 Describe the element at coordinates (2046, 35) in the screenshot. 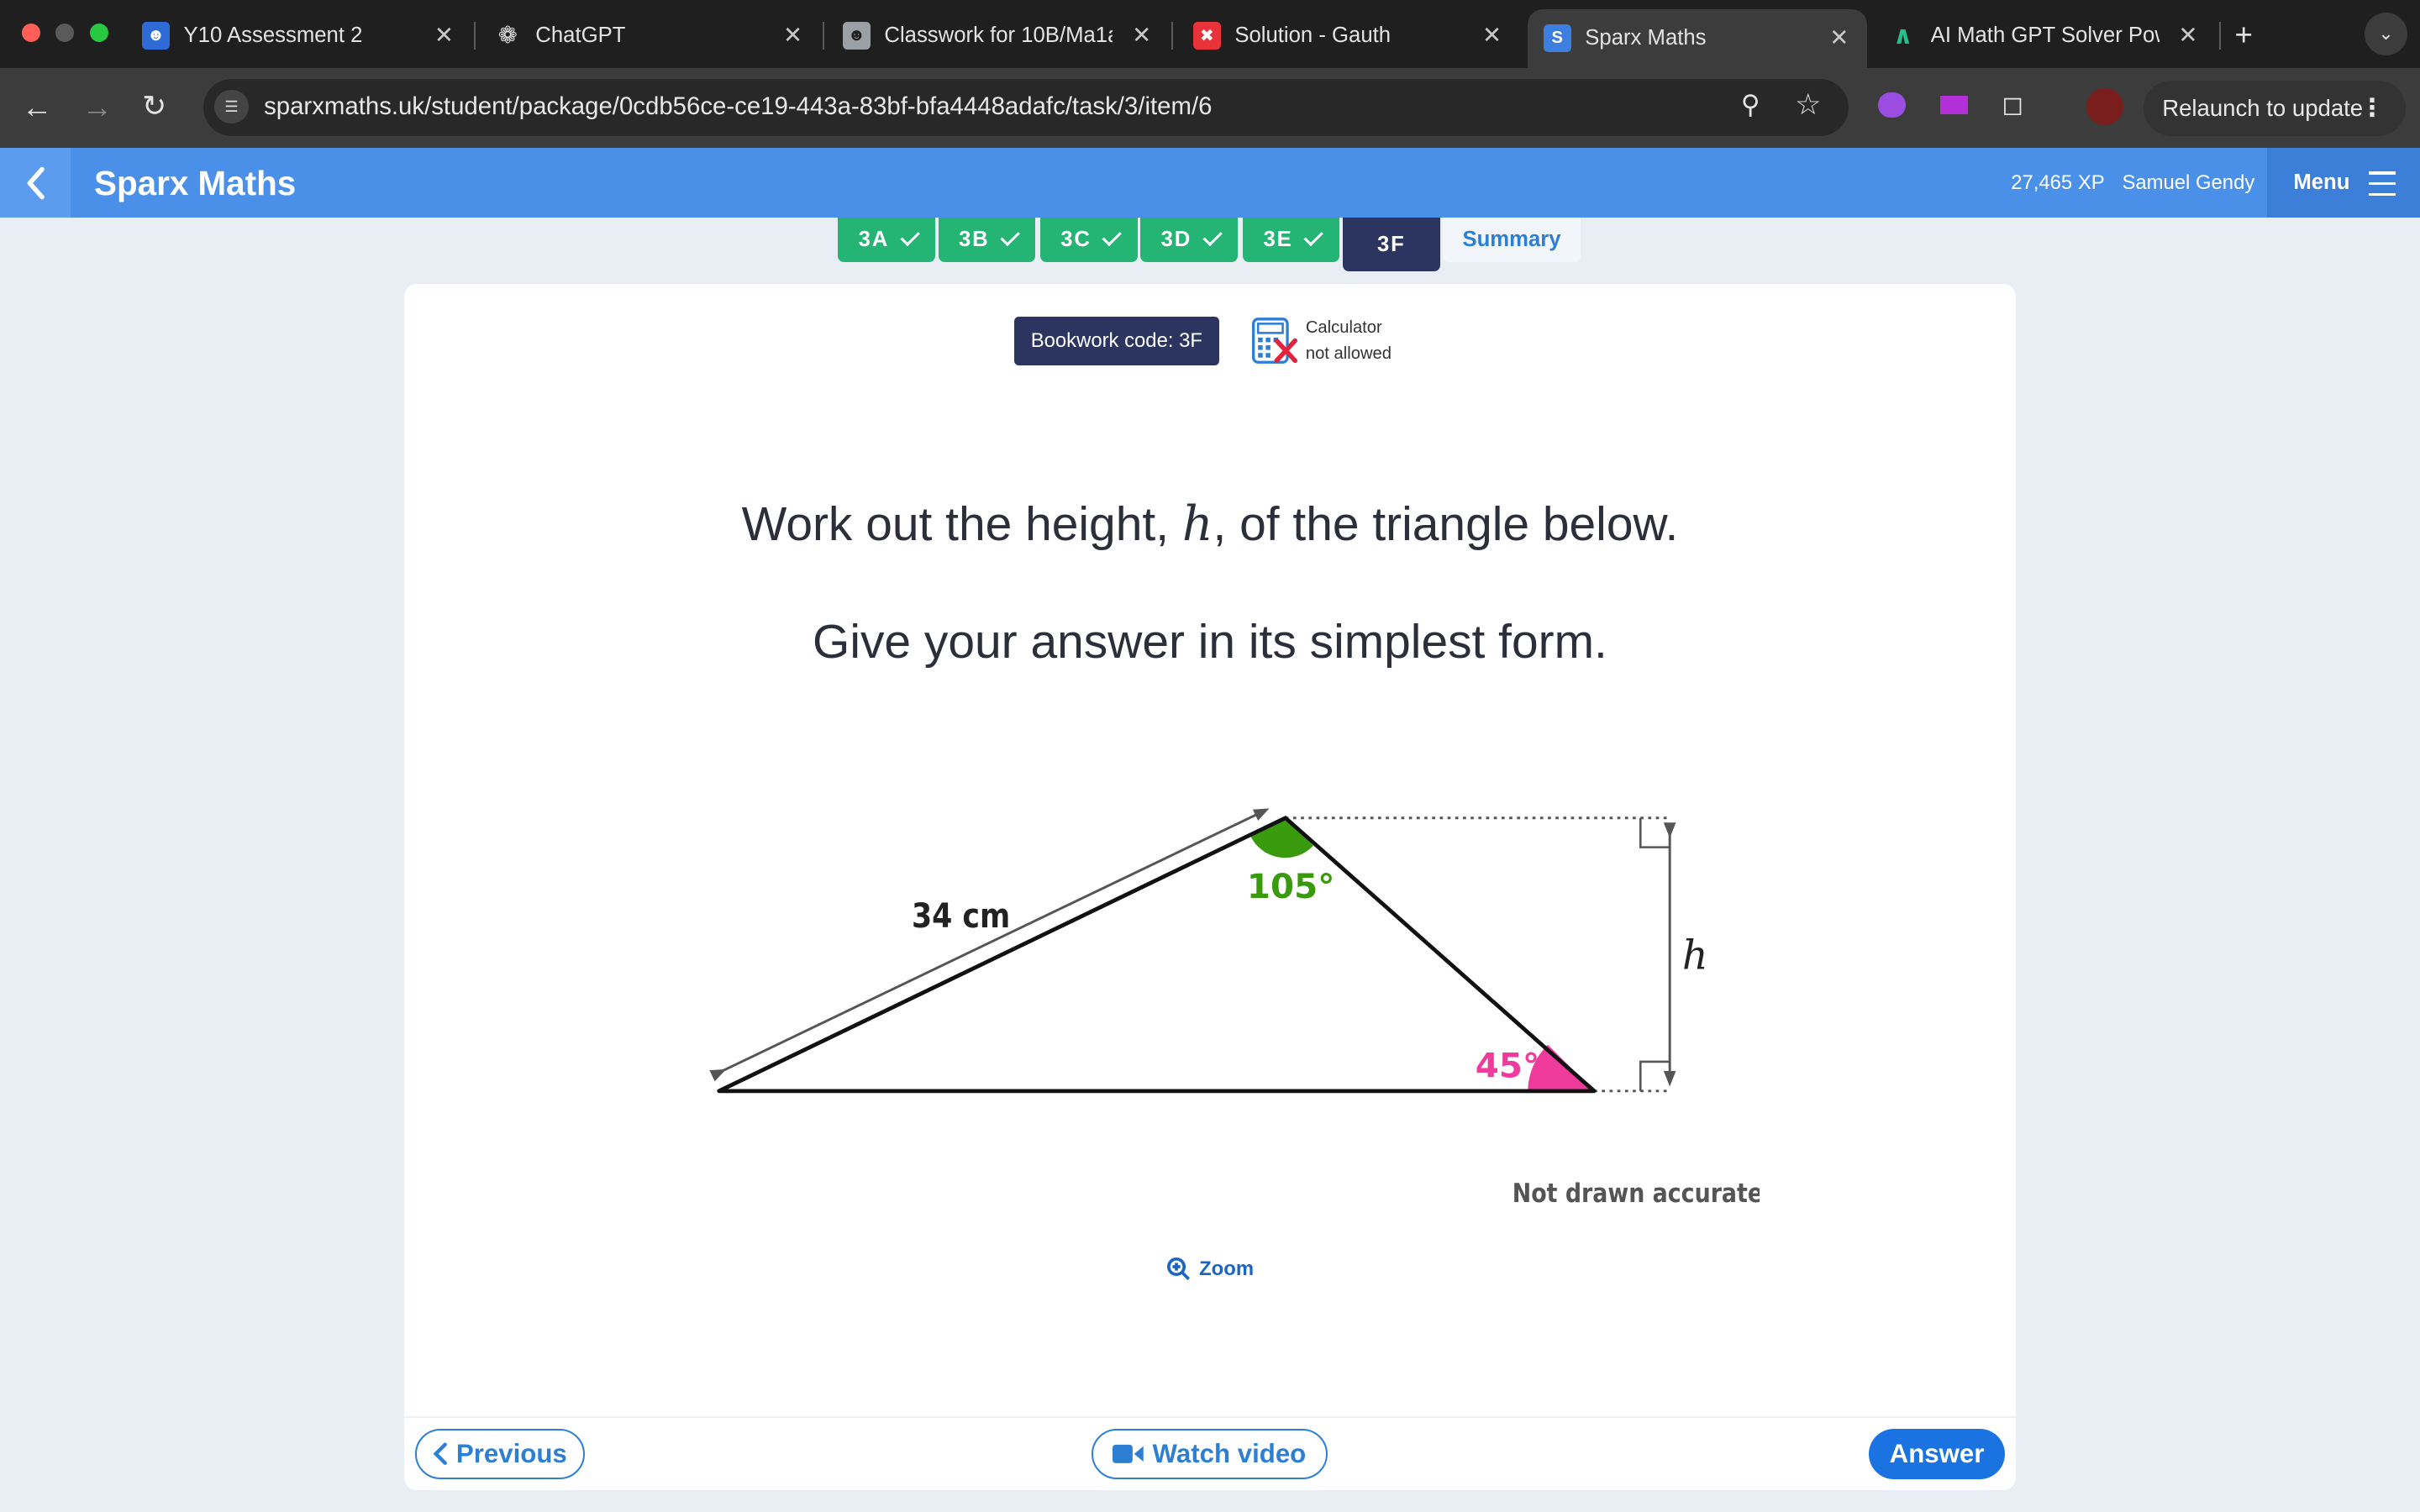

I see `browser-tab: ∧ AI Math GPT Solver Pow ✕` at that location.